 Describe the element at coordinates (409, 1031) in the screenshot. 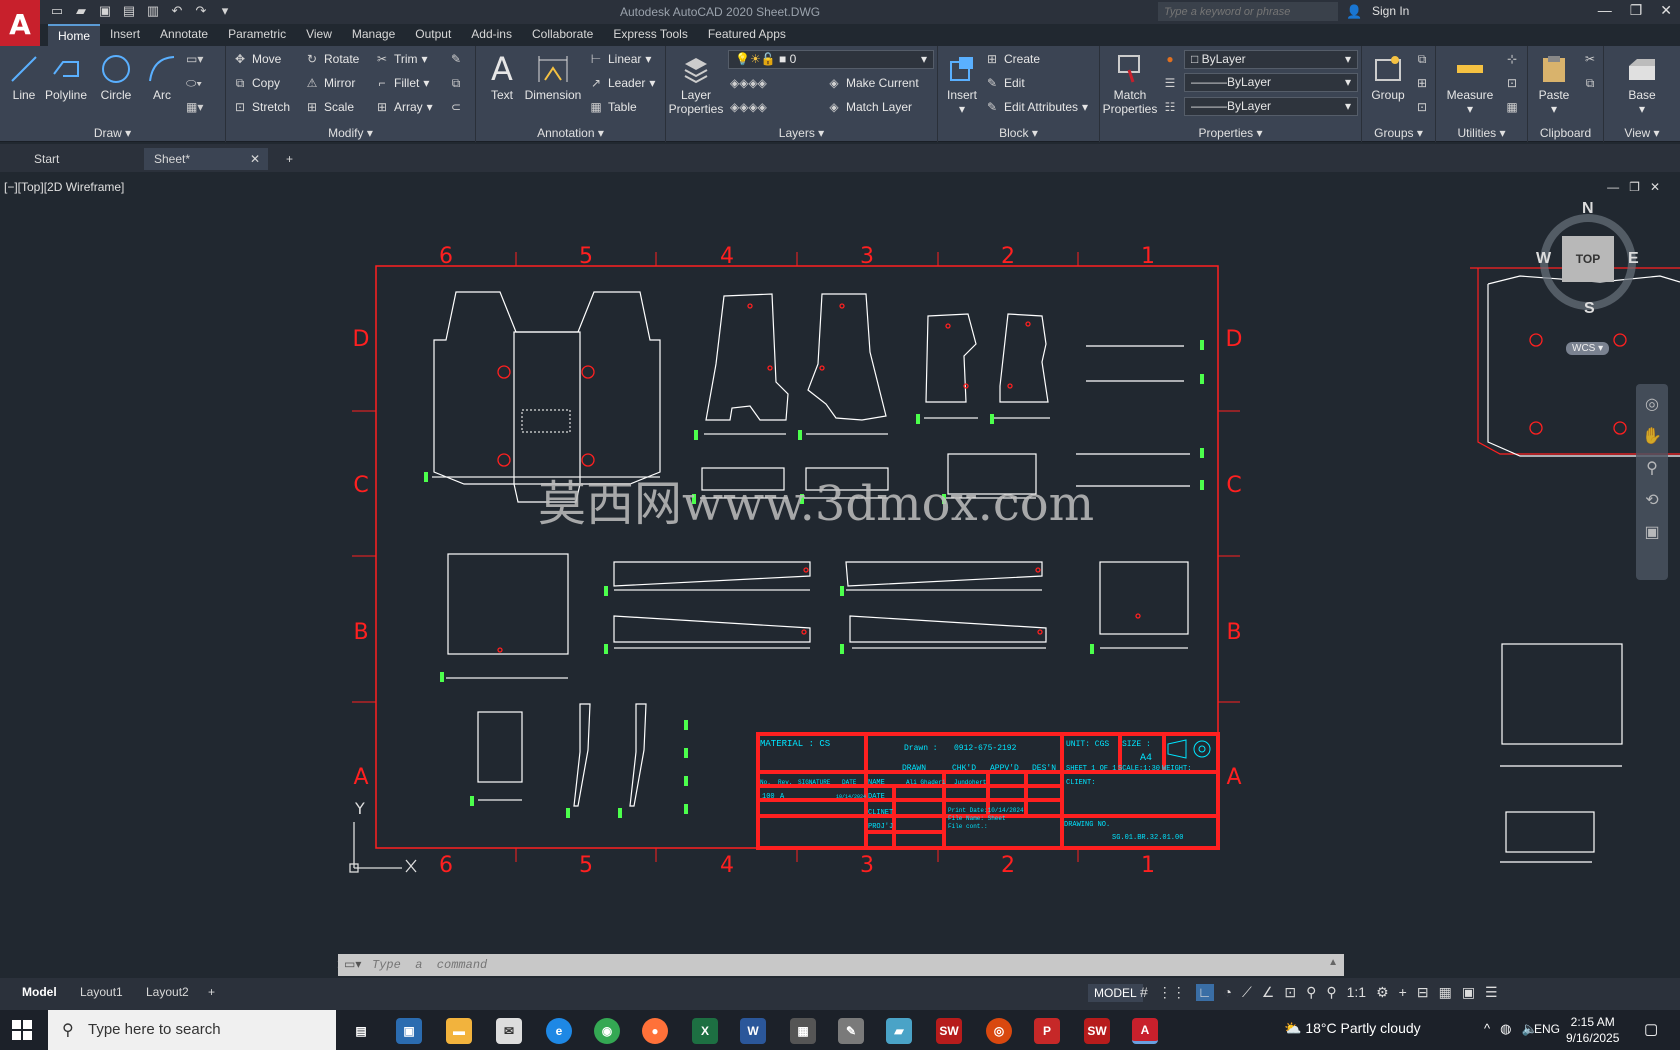

I see `store-icon: ▣` at that location.